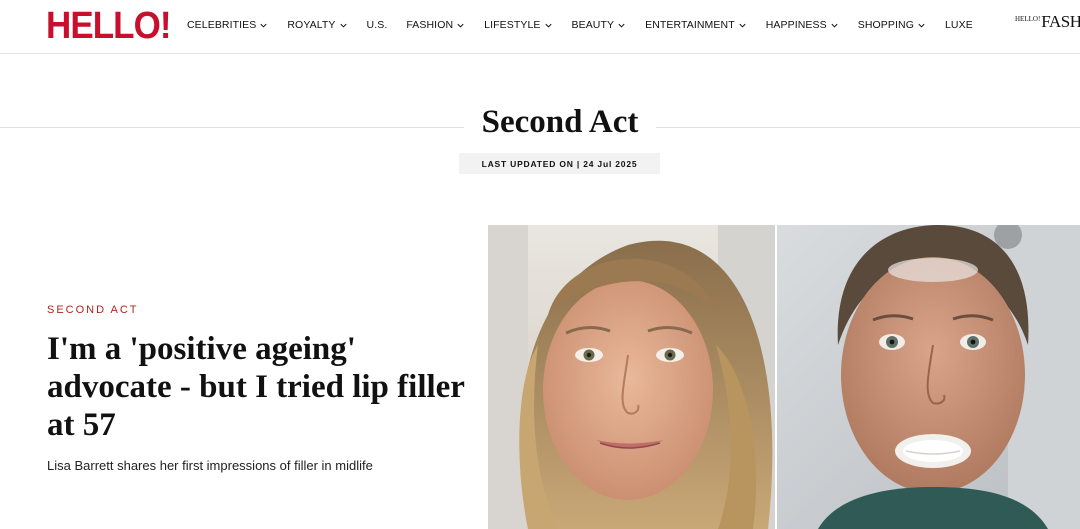  Describe the element at coordinates (593, 25) in the screenshot. I see `nav-item-label: BEAUTY` at that location.